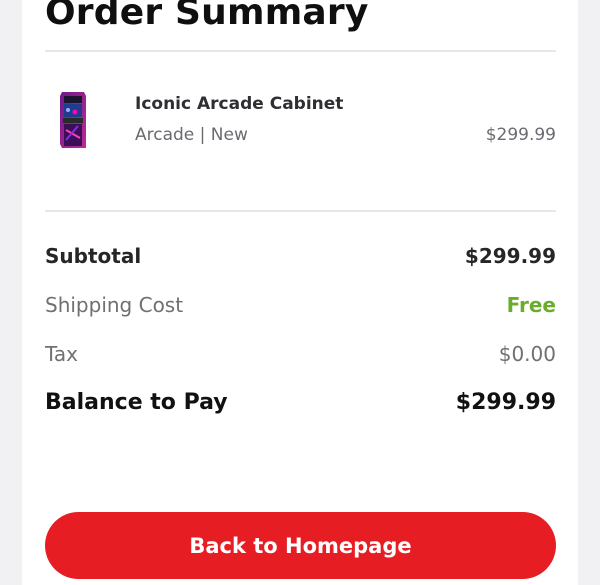  I want to click on subtotal-value: $299.99, so click(510, 256).